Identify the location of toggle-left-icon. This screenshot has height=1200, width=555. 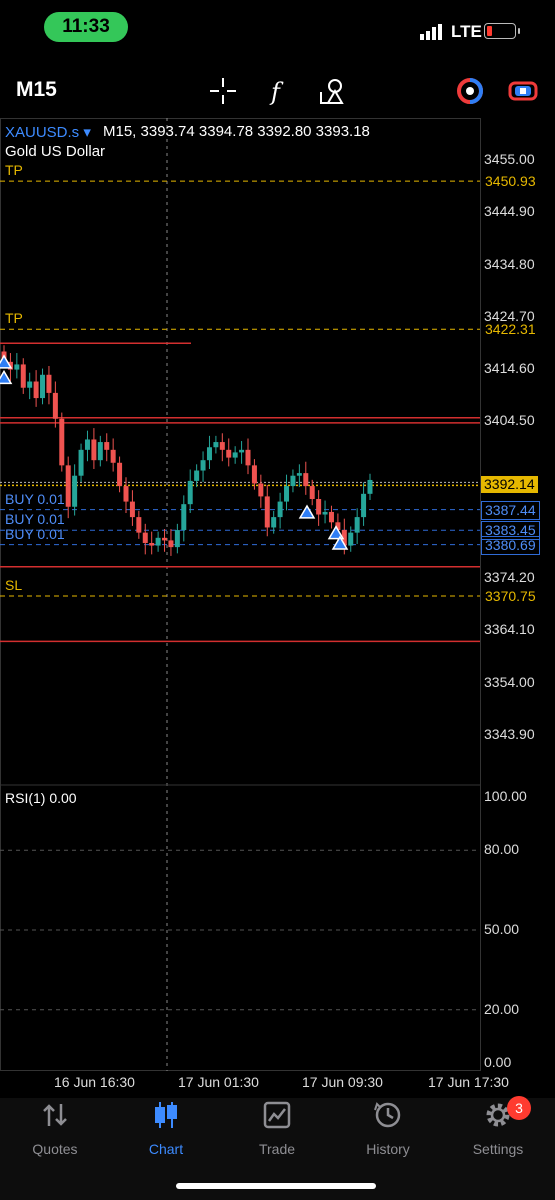
(470, 91).